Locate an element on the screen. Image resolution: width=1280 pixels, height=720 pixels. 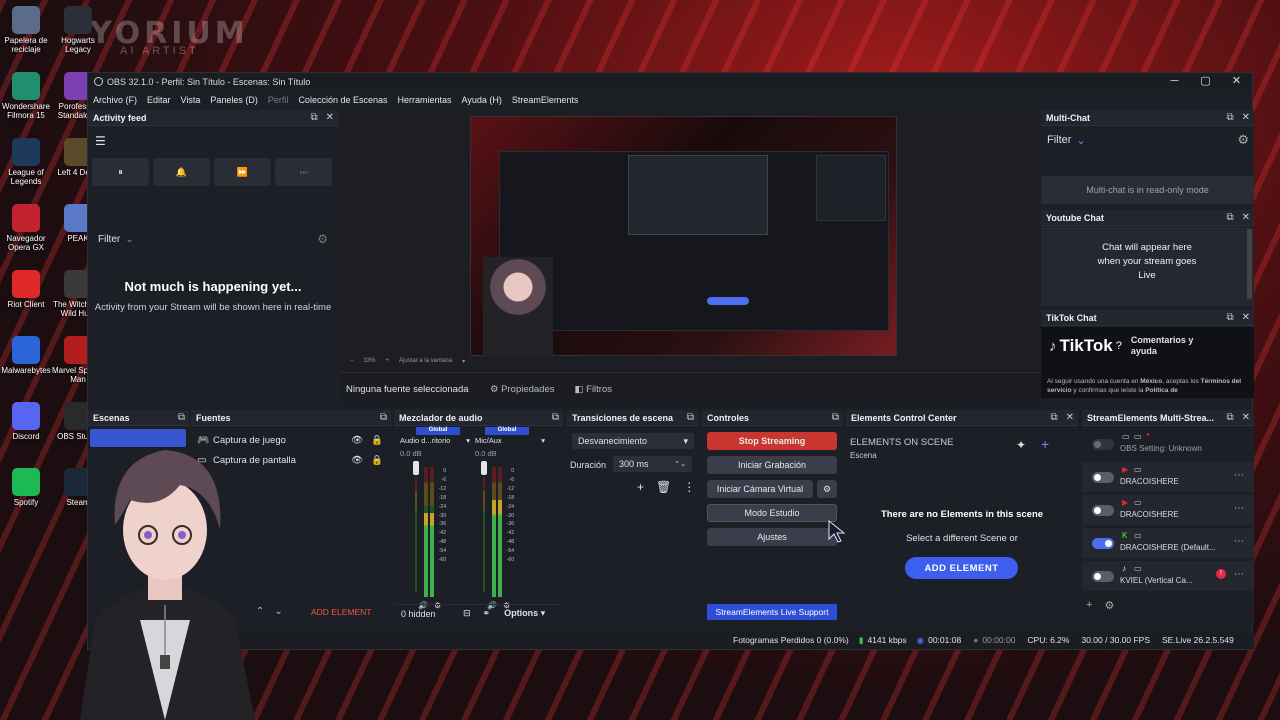
trash-icon: 🗑 is located at coordinates (663, 487).